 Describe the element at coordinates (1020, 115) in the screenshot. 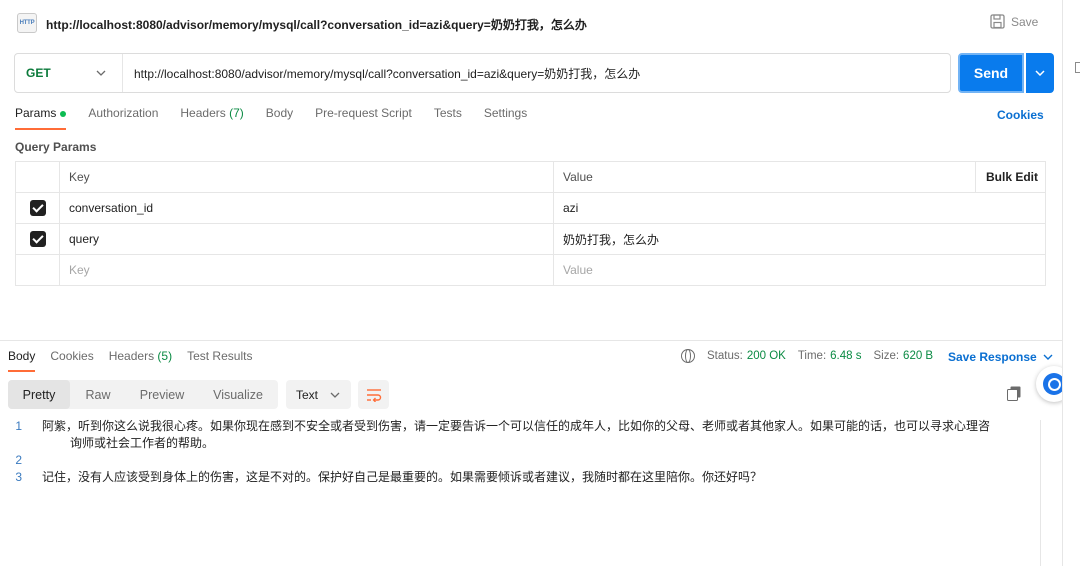

I see `cookies-link: Cookies` at that location.